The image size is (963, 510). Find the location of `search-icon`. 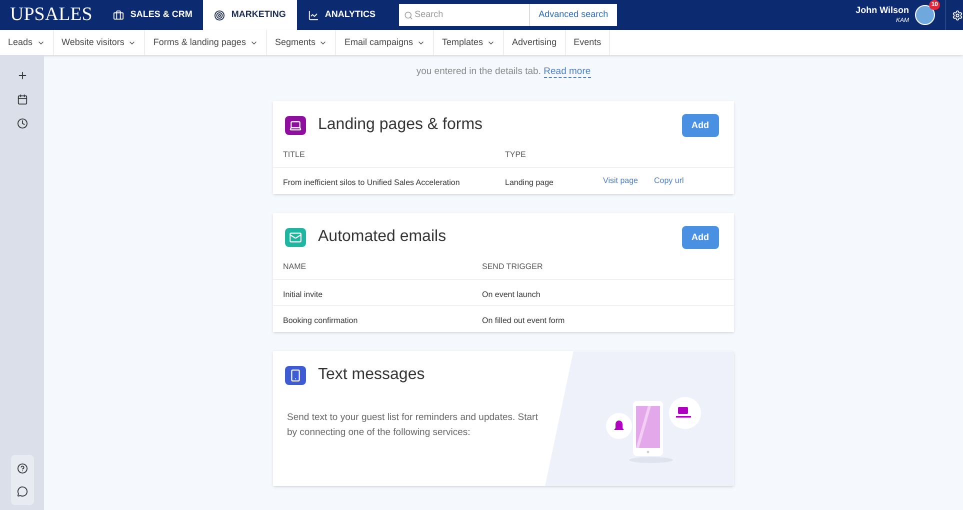

search-icon is located at coordinates (408, 15).